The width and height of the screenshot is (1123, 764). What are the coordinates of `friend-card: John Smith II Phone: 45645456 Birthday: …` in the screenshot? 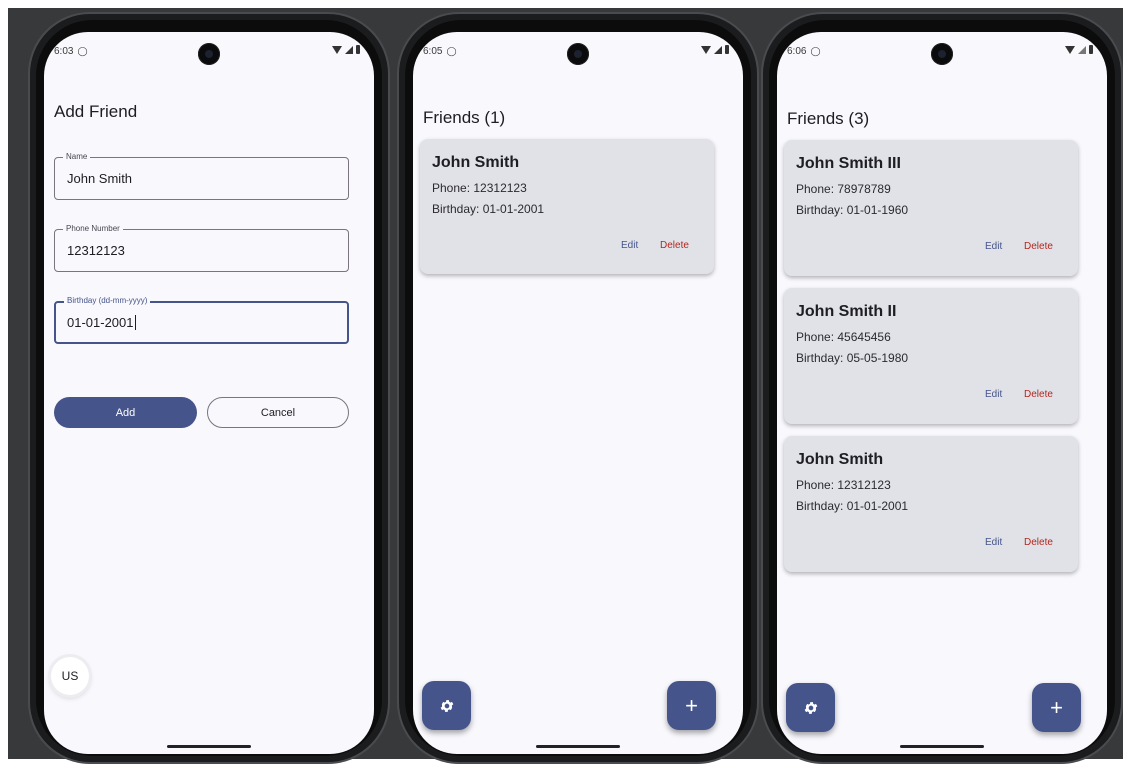 It's located at (931, 356).